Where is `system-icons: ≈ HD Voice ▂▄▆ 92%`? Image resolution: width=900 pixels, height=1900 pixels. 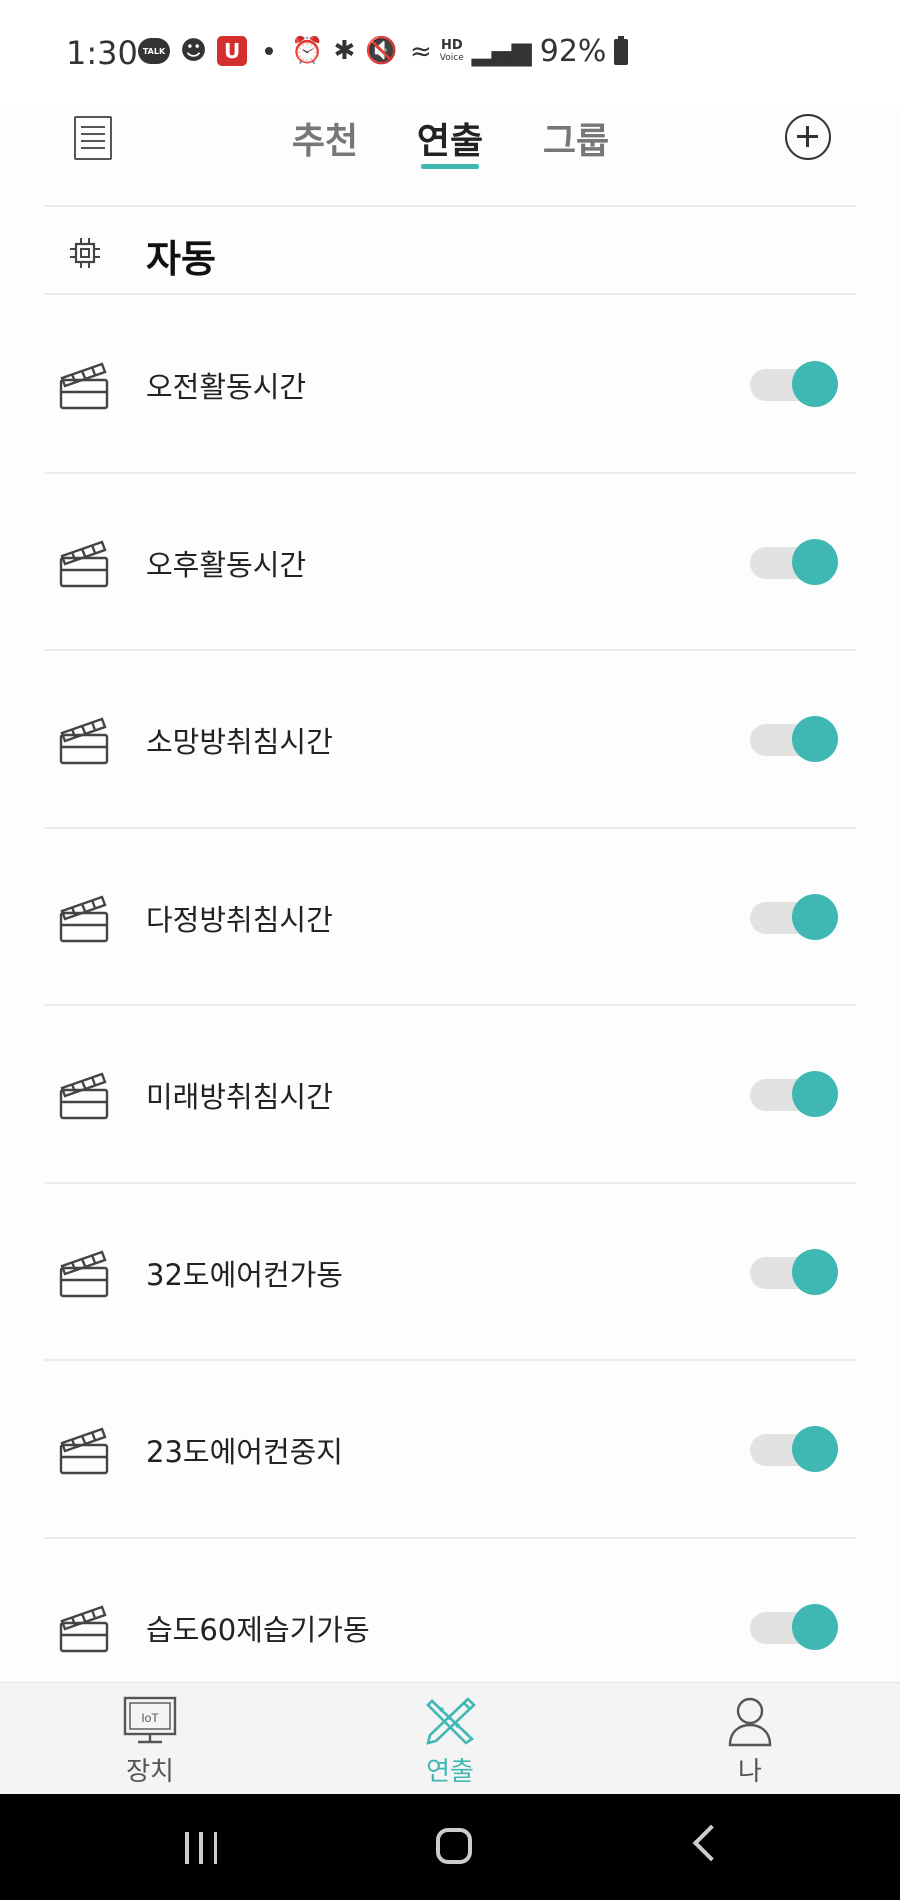 system-icons: ≈ HD Voice ▂▄▆ 92% is located at coordinates (519, 51).